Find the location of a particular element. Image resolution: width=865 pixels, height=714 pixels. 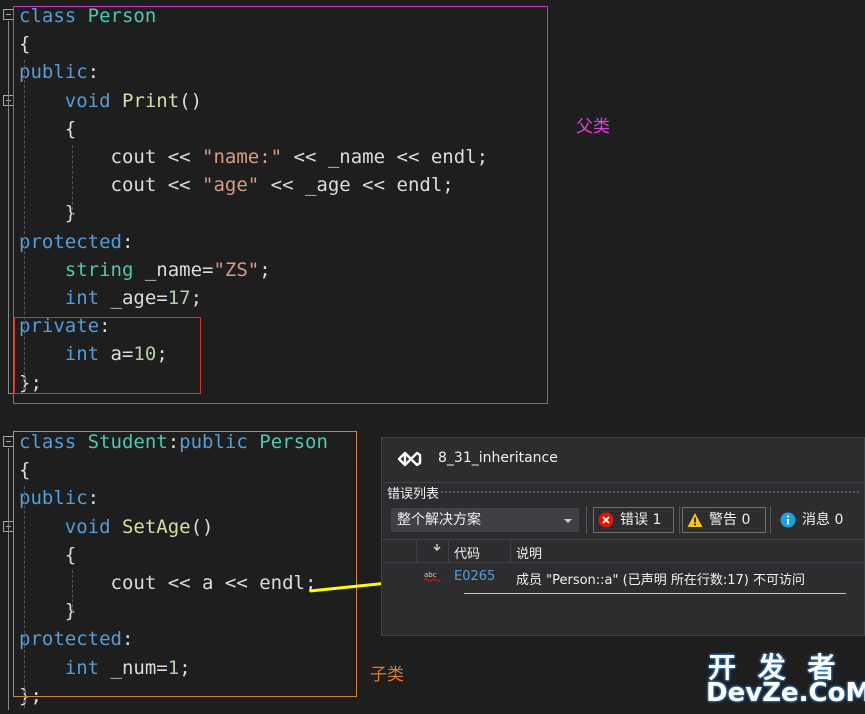

chevron-down-icon is located at coordinates (568, 521).